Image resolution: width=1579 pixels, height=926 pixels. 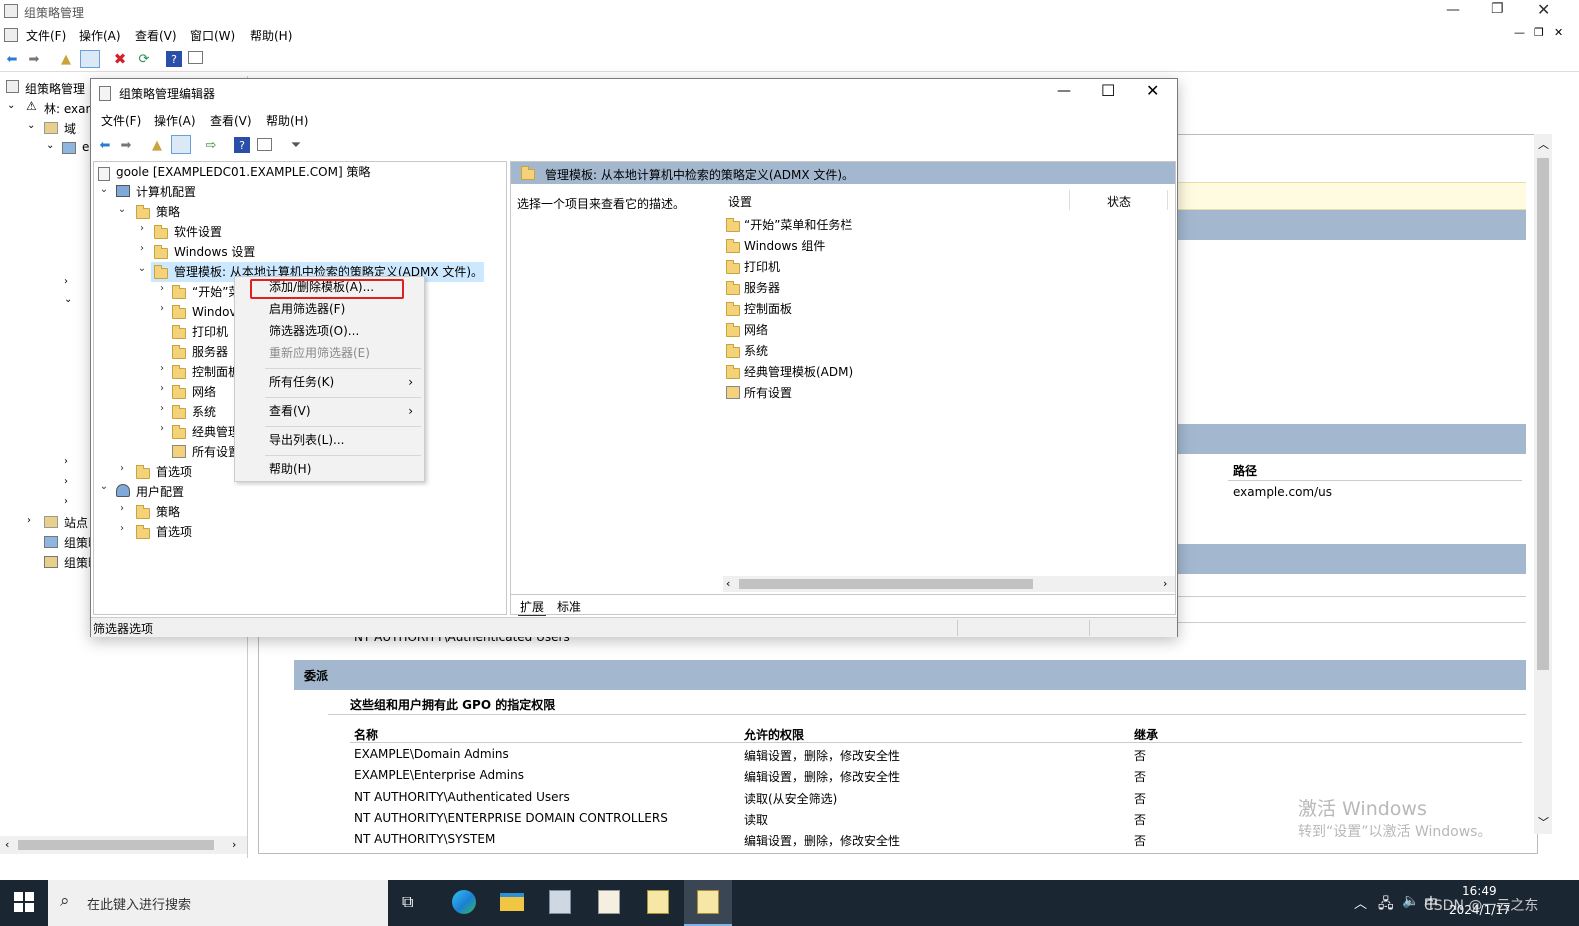 I want to click on mdi-close: ✕, so click(x=1558, y=32).